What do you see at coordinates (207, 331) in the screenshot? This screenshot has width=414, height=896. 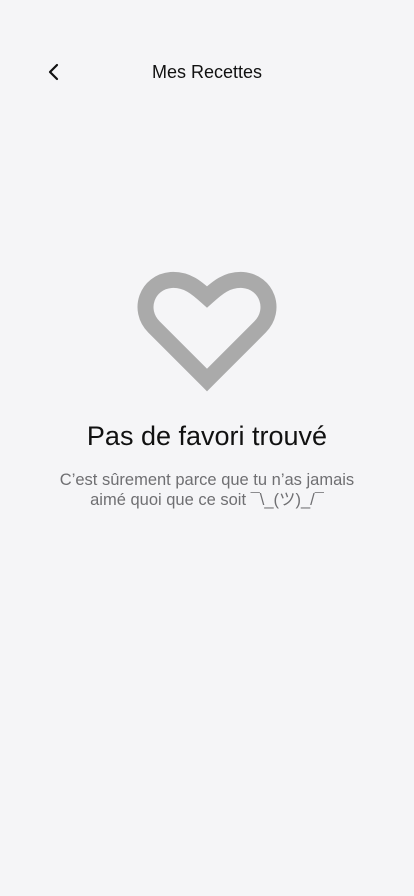 I see `heart-outline-icon` at bounding box center [207, 331].